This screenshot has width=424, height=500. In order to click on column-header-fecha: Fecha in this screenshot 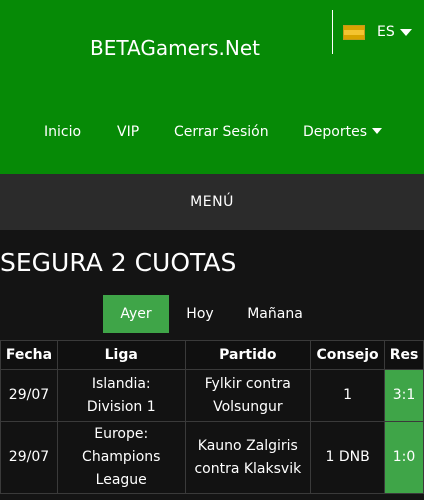, I will do `click(29, 355)`.